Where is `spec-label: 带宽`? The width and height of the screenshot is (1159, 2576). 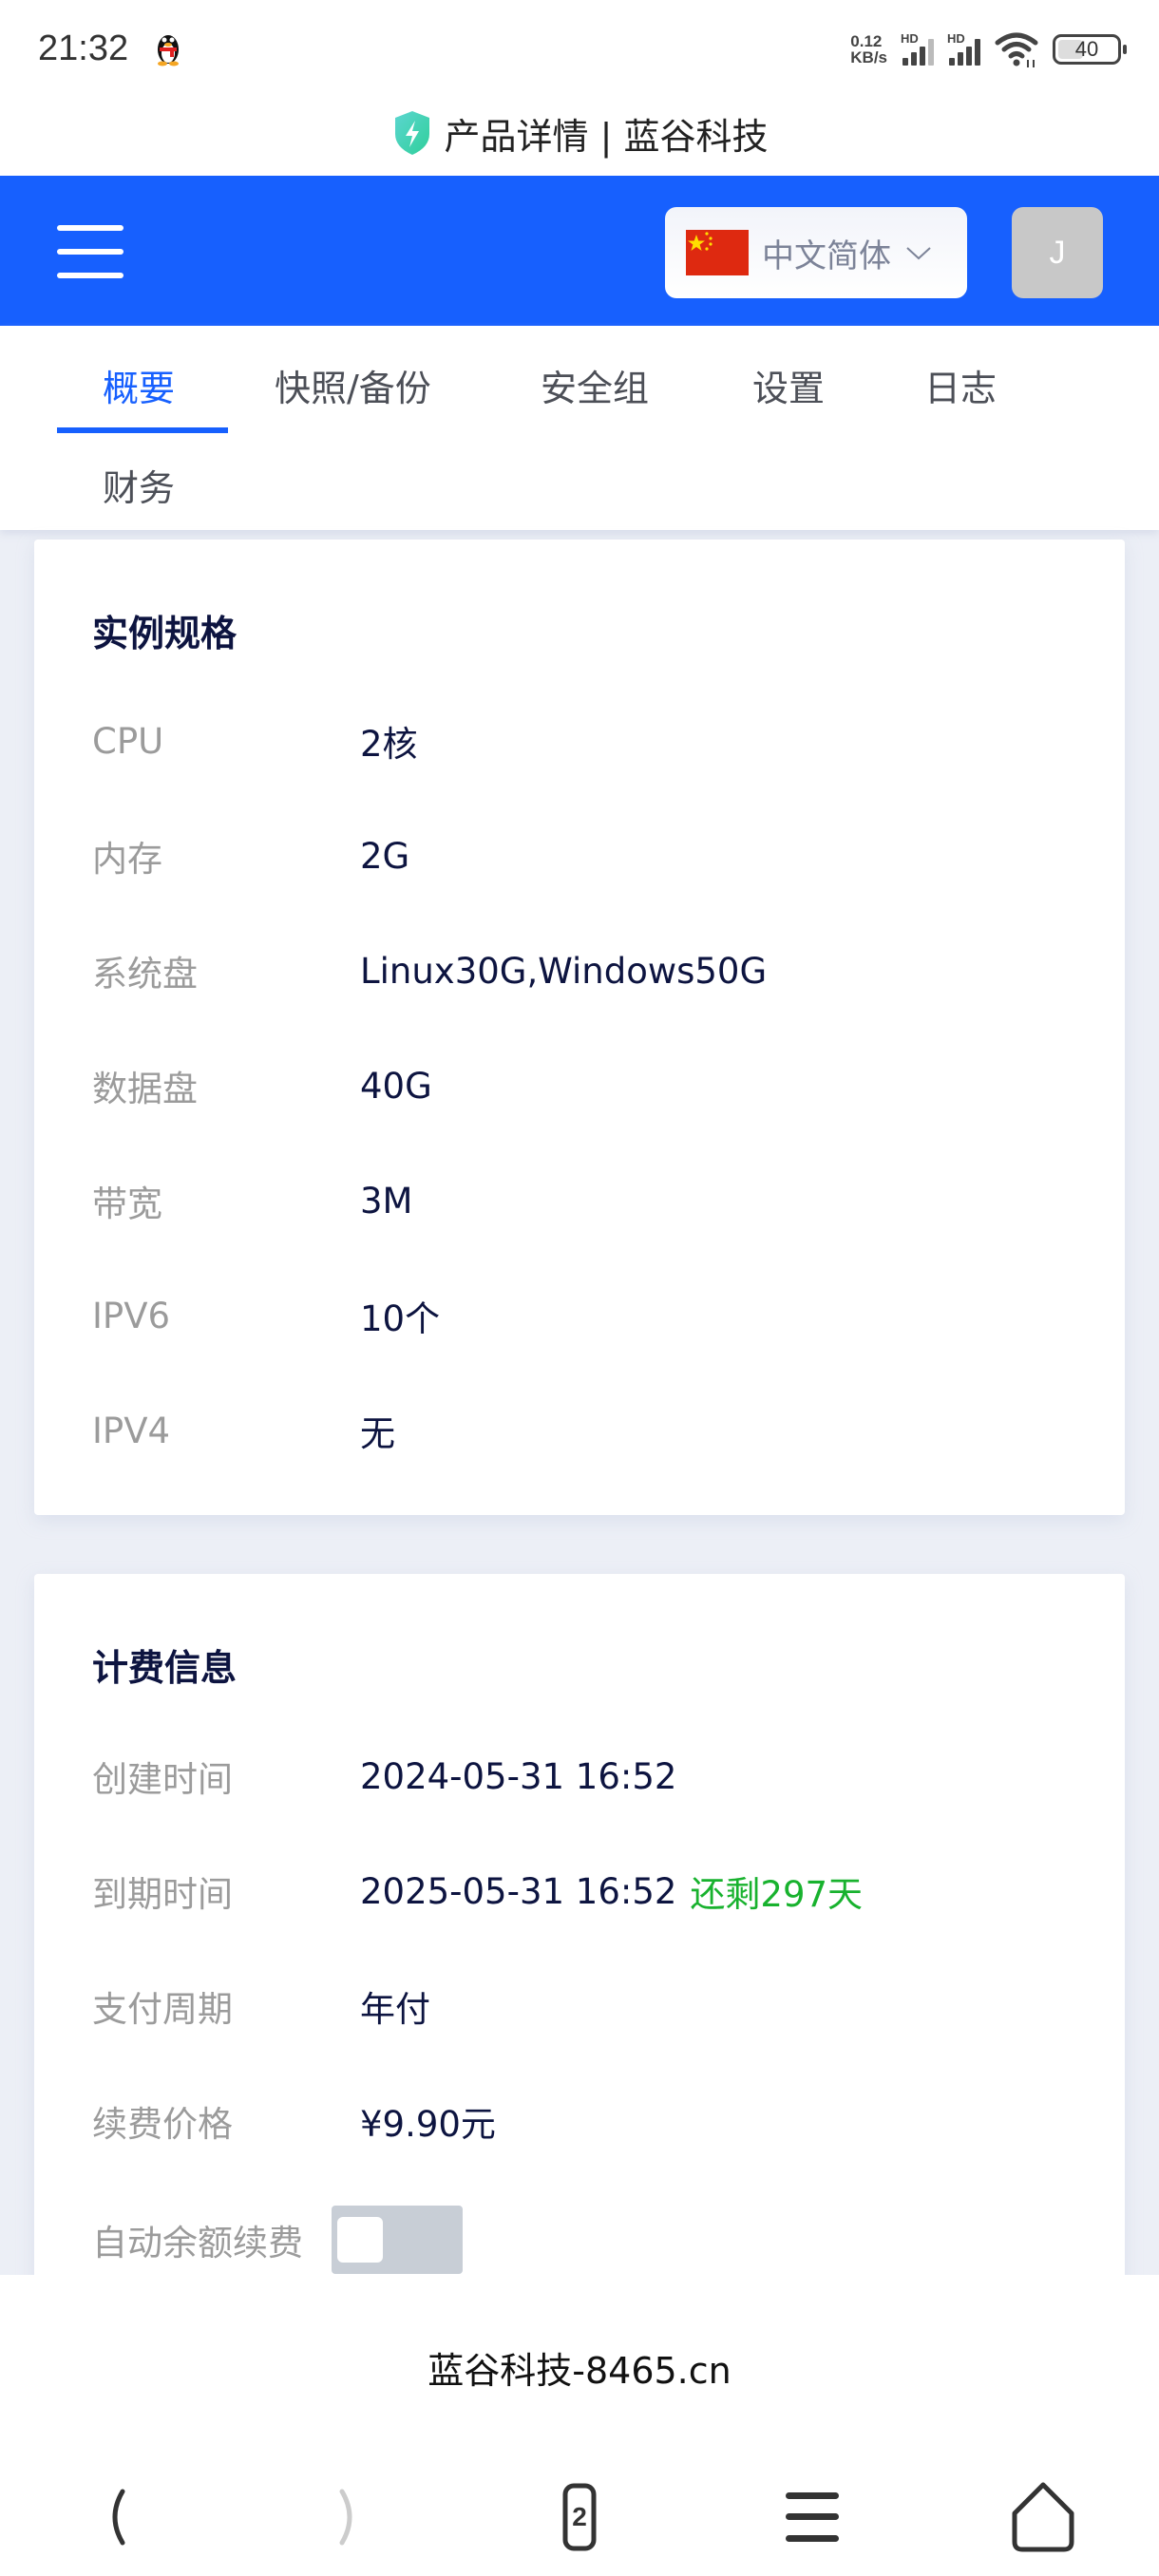
spec-label: 带宽 is located at coordinates (127, 1204).